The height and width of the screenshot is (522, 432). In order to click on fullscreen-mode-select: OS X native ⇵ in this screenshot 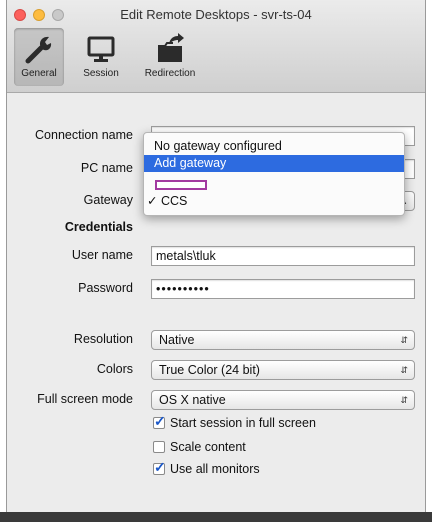, I will do `click(283, 400)`.